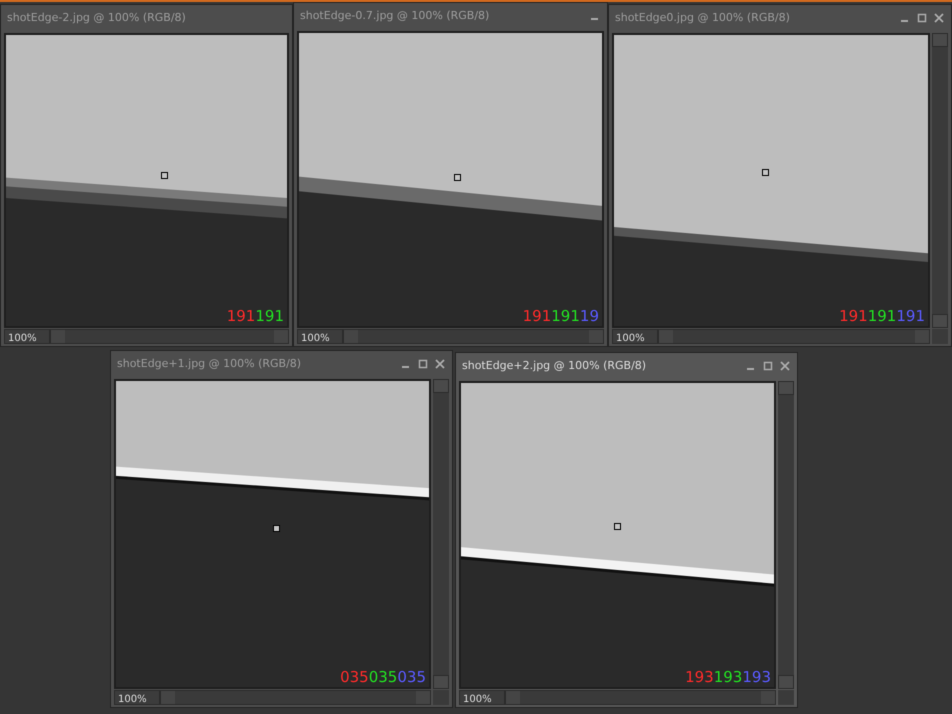  I want to click on pixel-readout: 035035035, so click(383, 677).